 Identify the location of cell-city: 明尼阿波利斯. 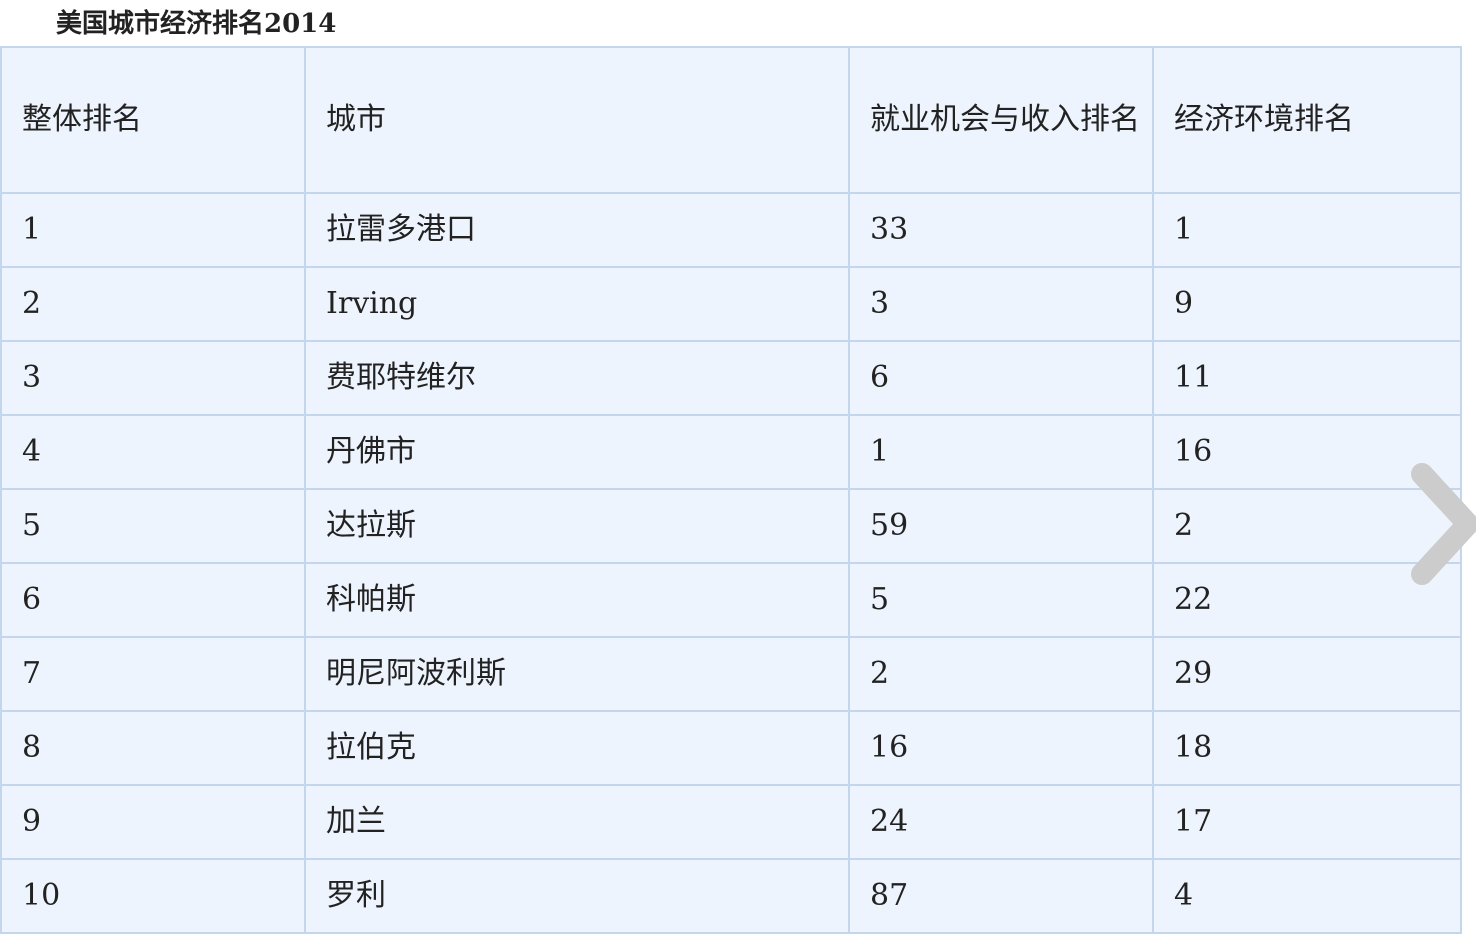
(577, 674).